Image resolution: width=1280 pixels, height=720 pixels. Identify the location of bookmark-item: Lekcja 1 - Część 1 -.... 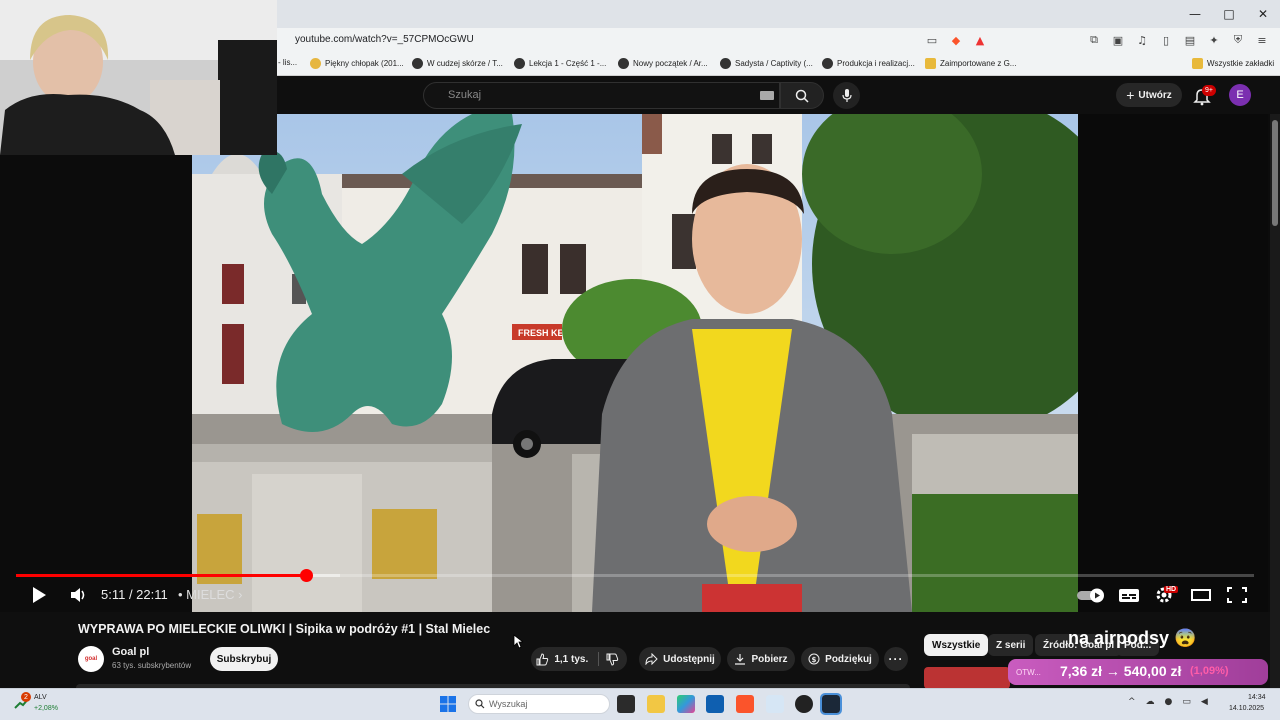
(560, 63).